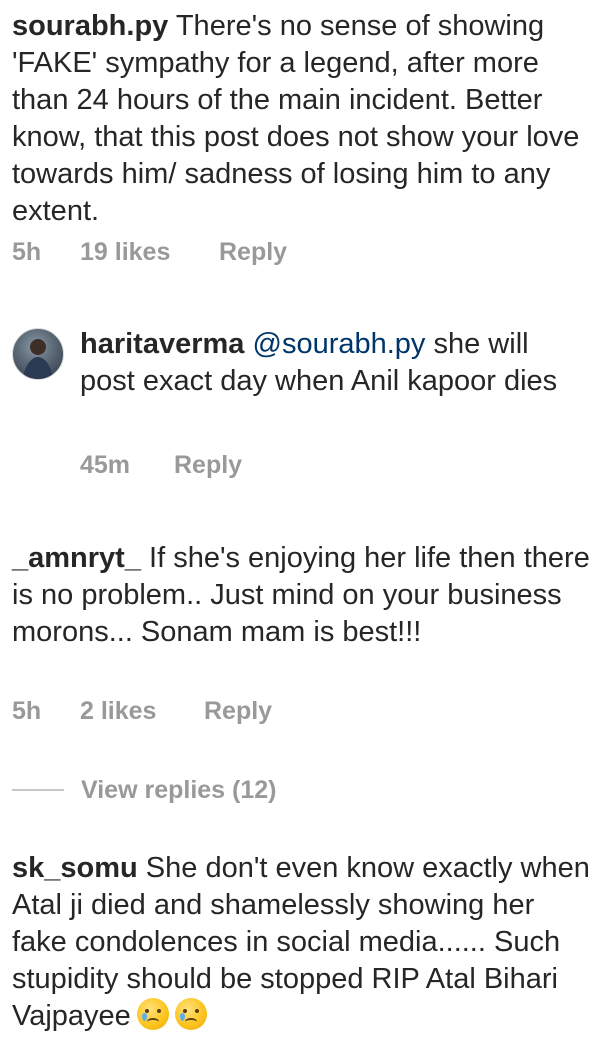 The height and width of the screenshot is (1038, 600). I want to click on view-replies-label: View replies (12), so click(178, 790).